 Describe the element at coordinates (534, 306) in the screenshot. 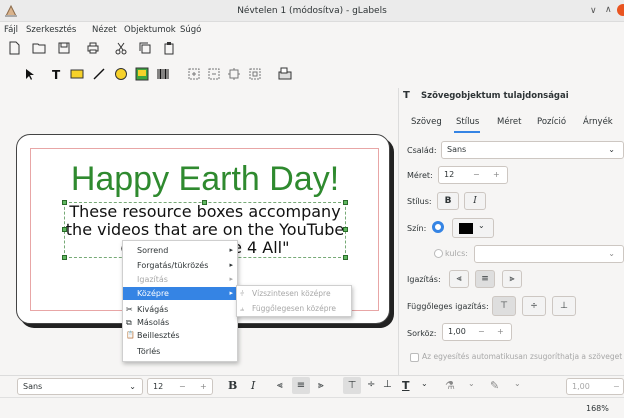

I see `valign-center-button: ÷` at that location.